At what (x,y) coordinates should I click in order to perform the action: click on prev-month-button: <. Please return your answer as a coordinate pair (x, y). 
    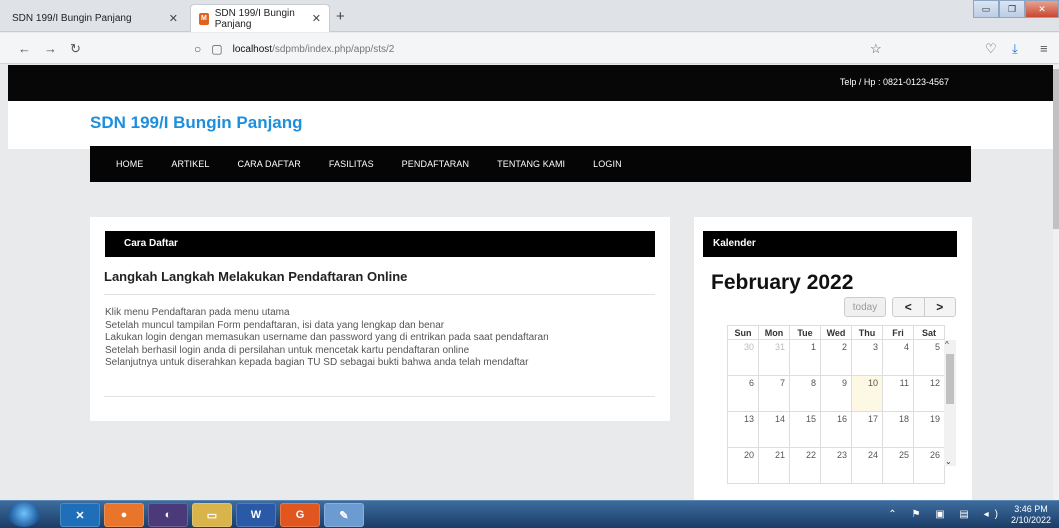
    Looking at the image, I should click on (909, 307).